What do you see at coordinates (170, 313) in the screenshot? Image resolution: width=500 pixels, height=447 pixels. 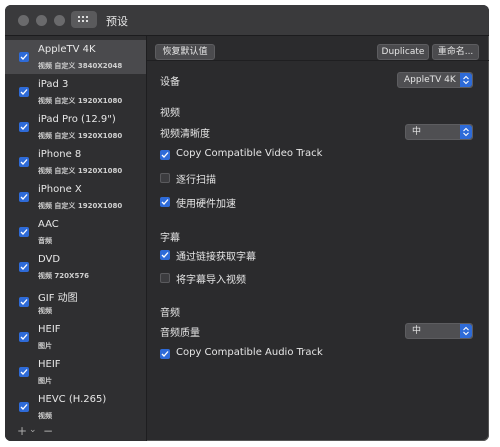 I see `audio-section-heading: 音频` at bounding box center [170, 313].